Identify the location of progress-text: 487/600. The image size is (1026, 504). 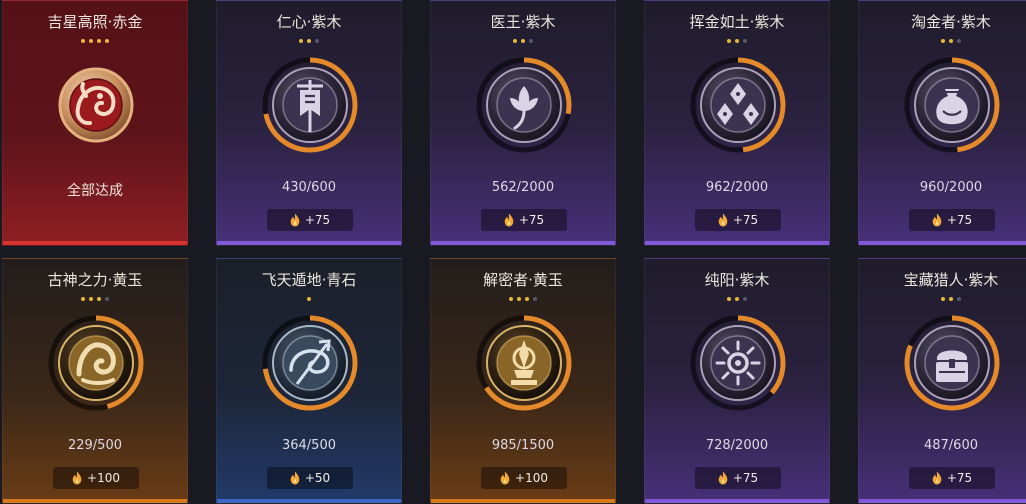
(950, 445).